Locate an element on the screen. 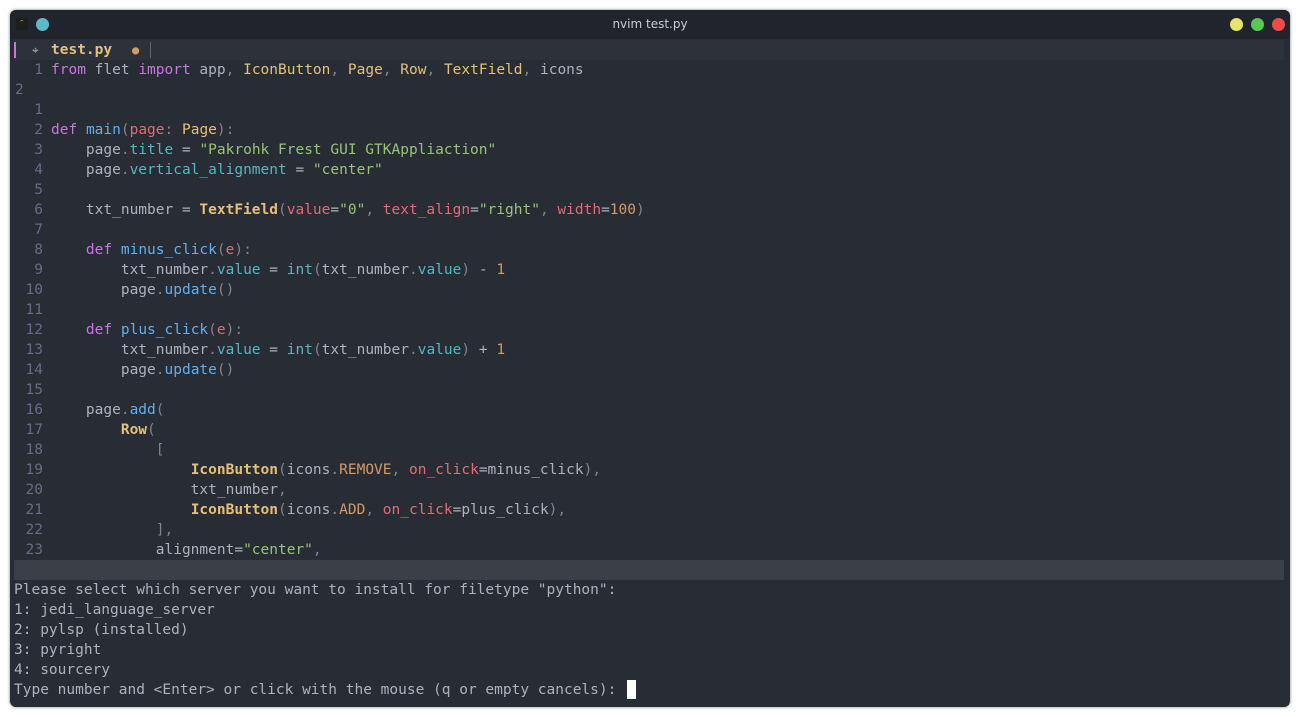 This screenshot has width=1300, height=717. line-number: 5 is located at coordinates (38, 190).